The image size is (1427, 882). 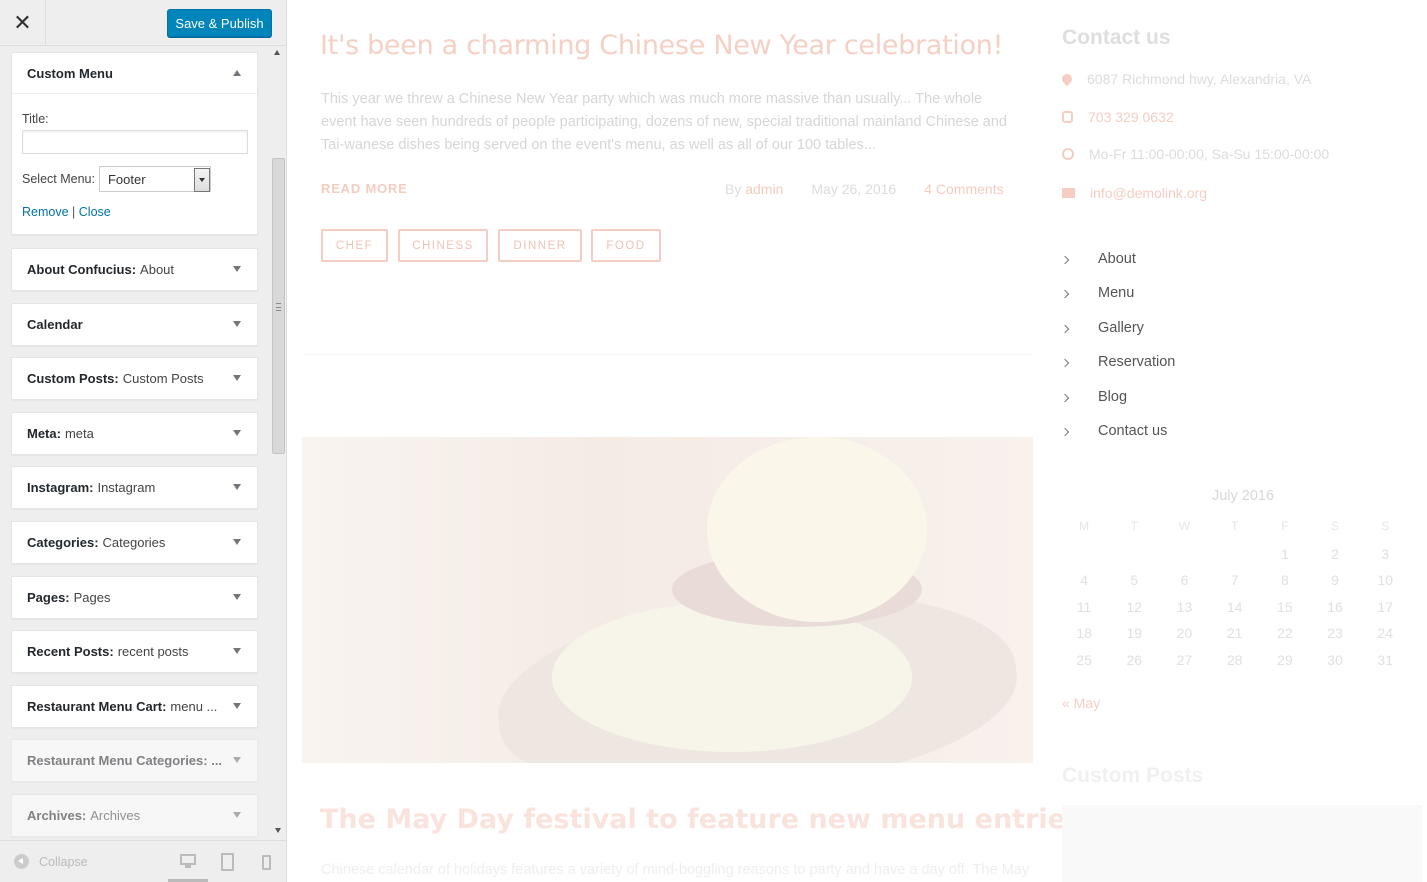 I want to click on widget-recent-posts: Recent Posts: recent posts, so click(x=134, y=651).